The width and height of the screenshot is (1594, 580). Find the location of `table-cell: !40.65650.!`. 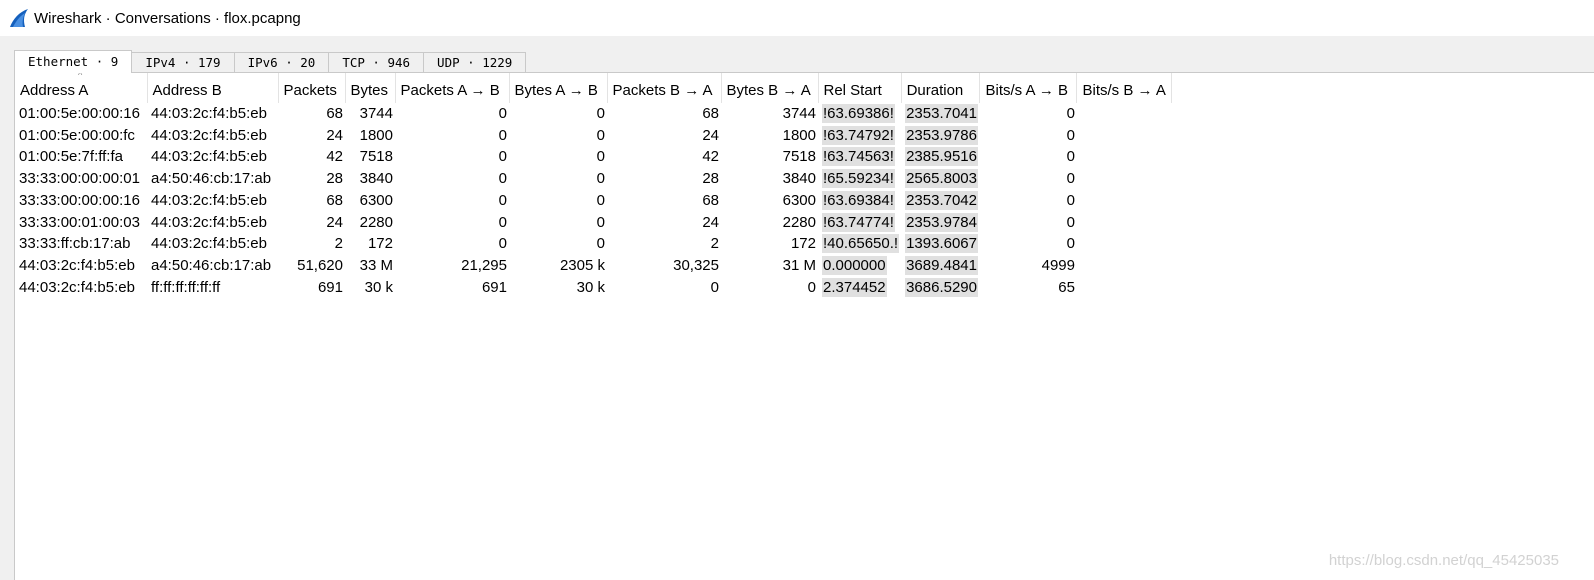

table-cell: !40.65650.! is located at coordinates (859, 244).